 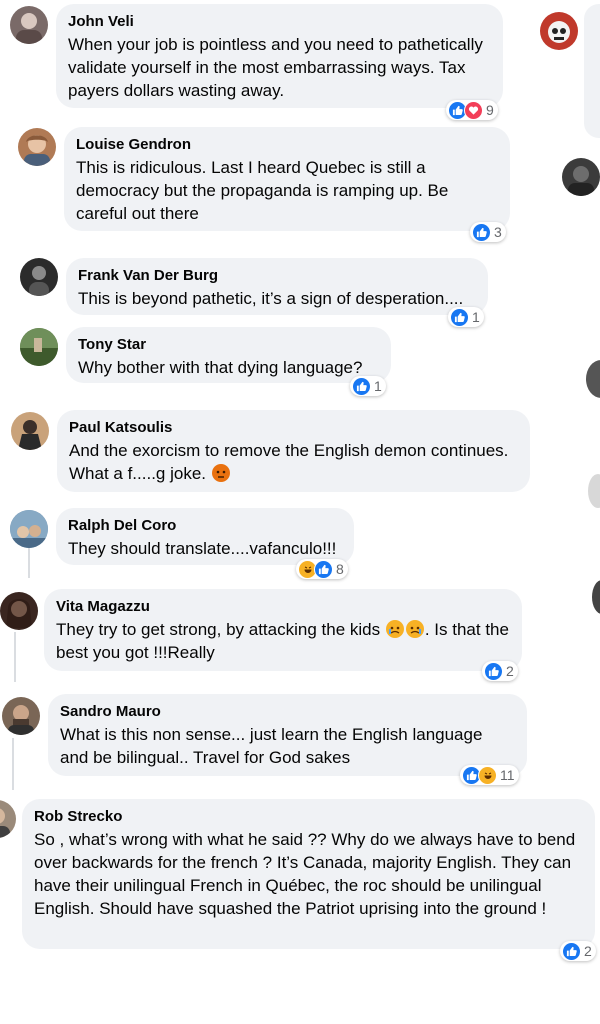 I want to click on comment-bubble, so click(x=592, y=71).